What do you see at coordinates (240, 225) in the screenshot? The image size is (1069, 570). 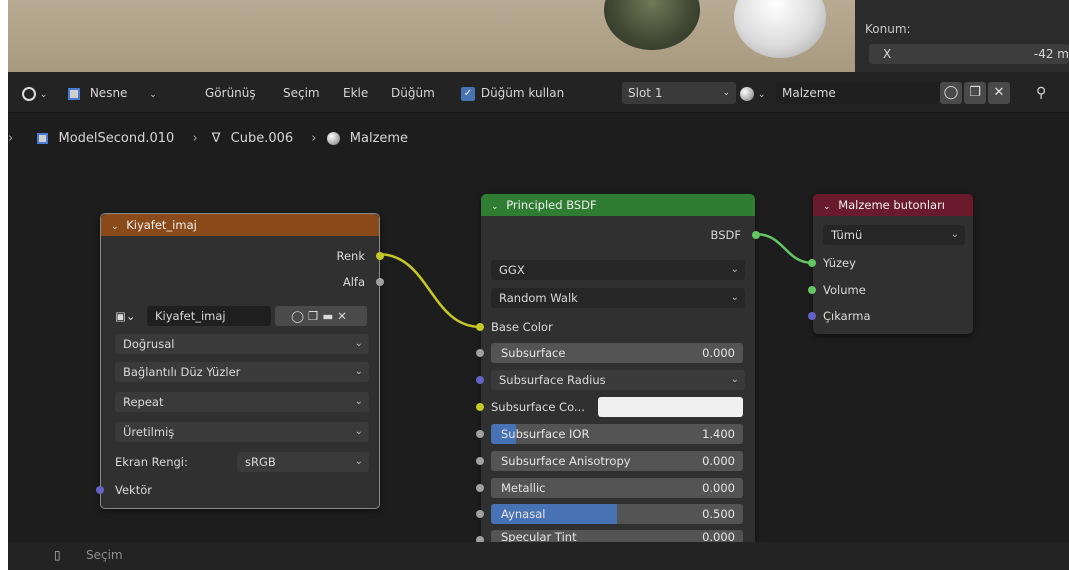 I see `node-header: ⌄ Kiyafet_imaj` at bounding box center [240, 225].